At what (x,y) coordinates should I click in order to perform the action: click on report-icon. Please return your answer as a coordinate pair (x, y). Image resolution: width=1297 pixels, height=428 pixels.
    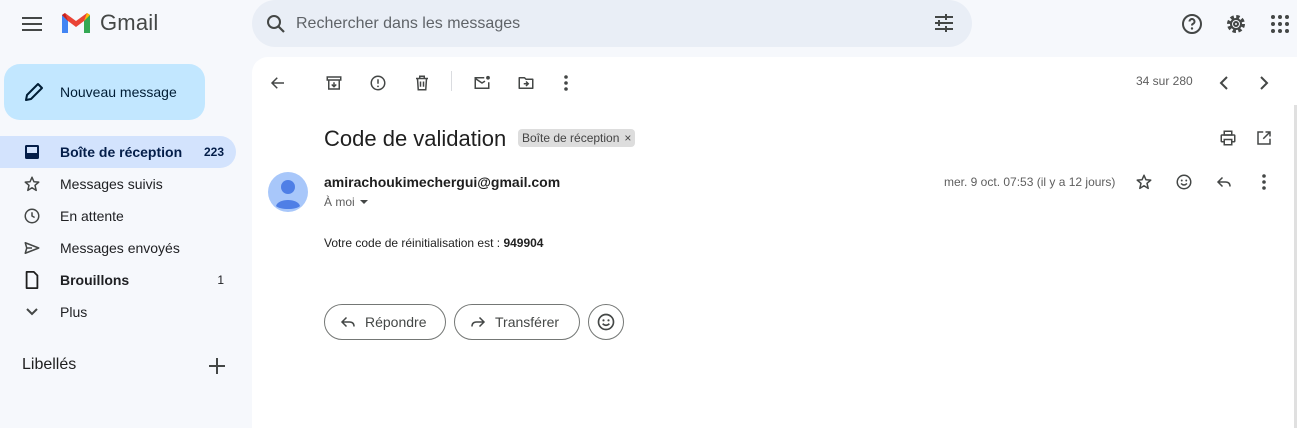
    Looking at the image, I should click on (378, 83).